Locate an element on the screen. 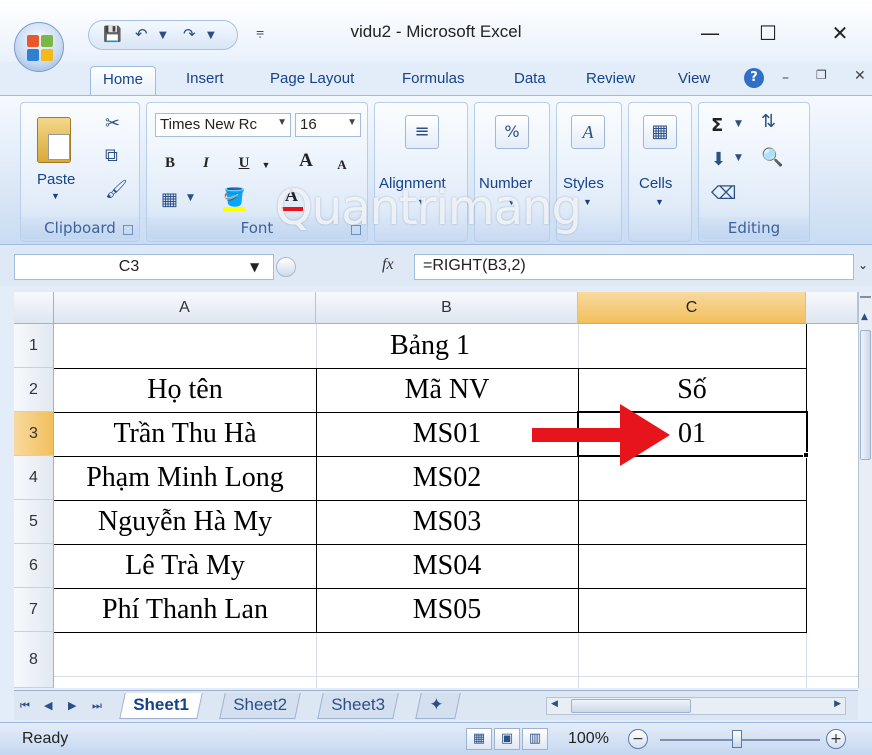 Image resolution: width=872 pixels, height=755 pixels. row-header-8: 8 is located at coordinates (34, 660).